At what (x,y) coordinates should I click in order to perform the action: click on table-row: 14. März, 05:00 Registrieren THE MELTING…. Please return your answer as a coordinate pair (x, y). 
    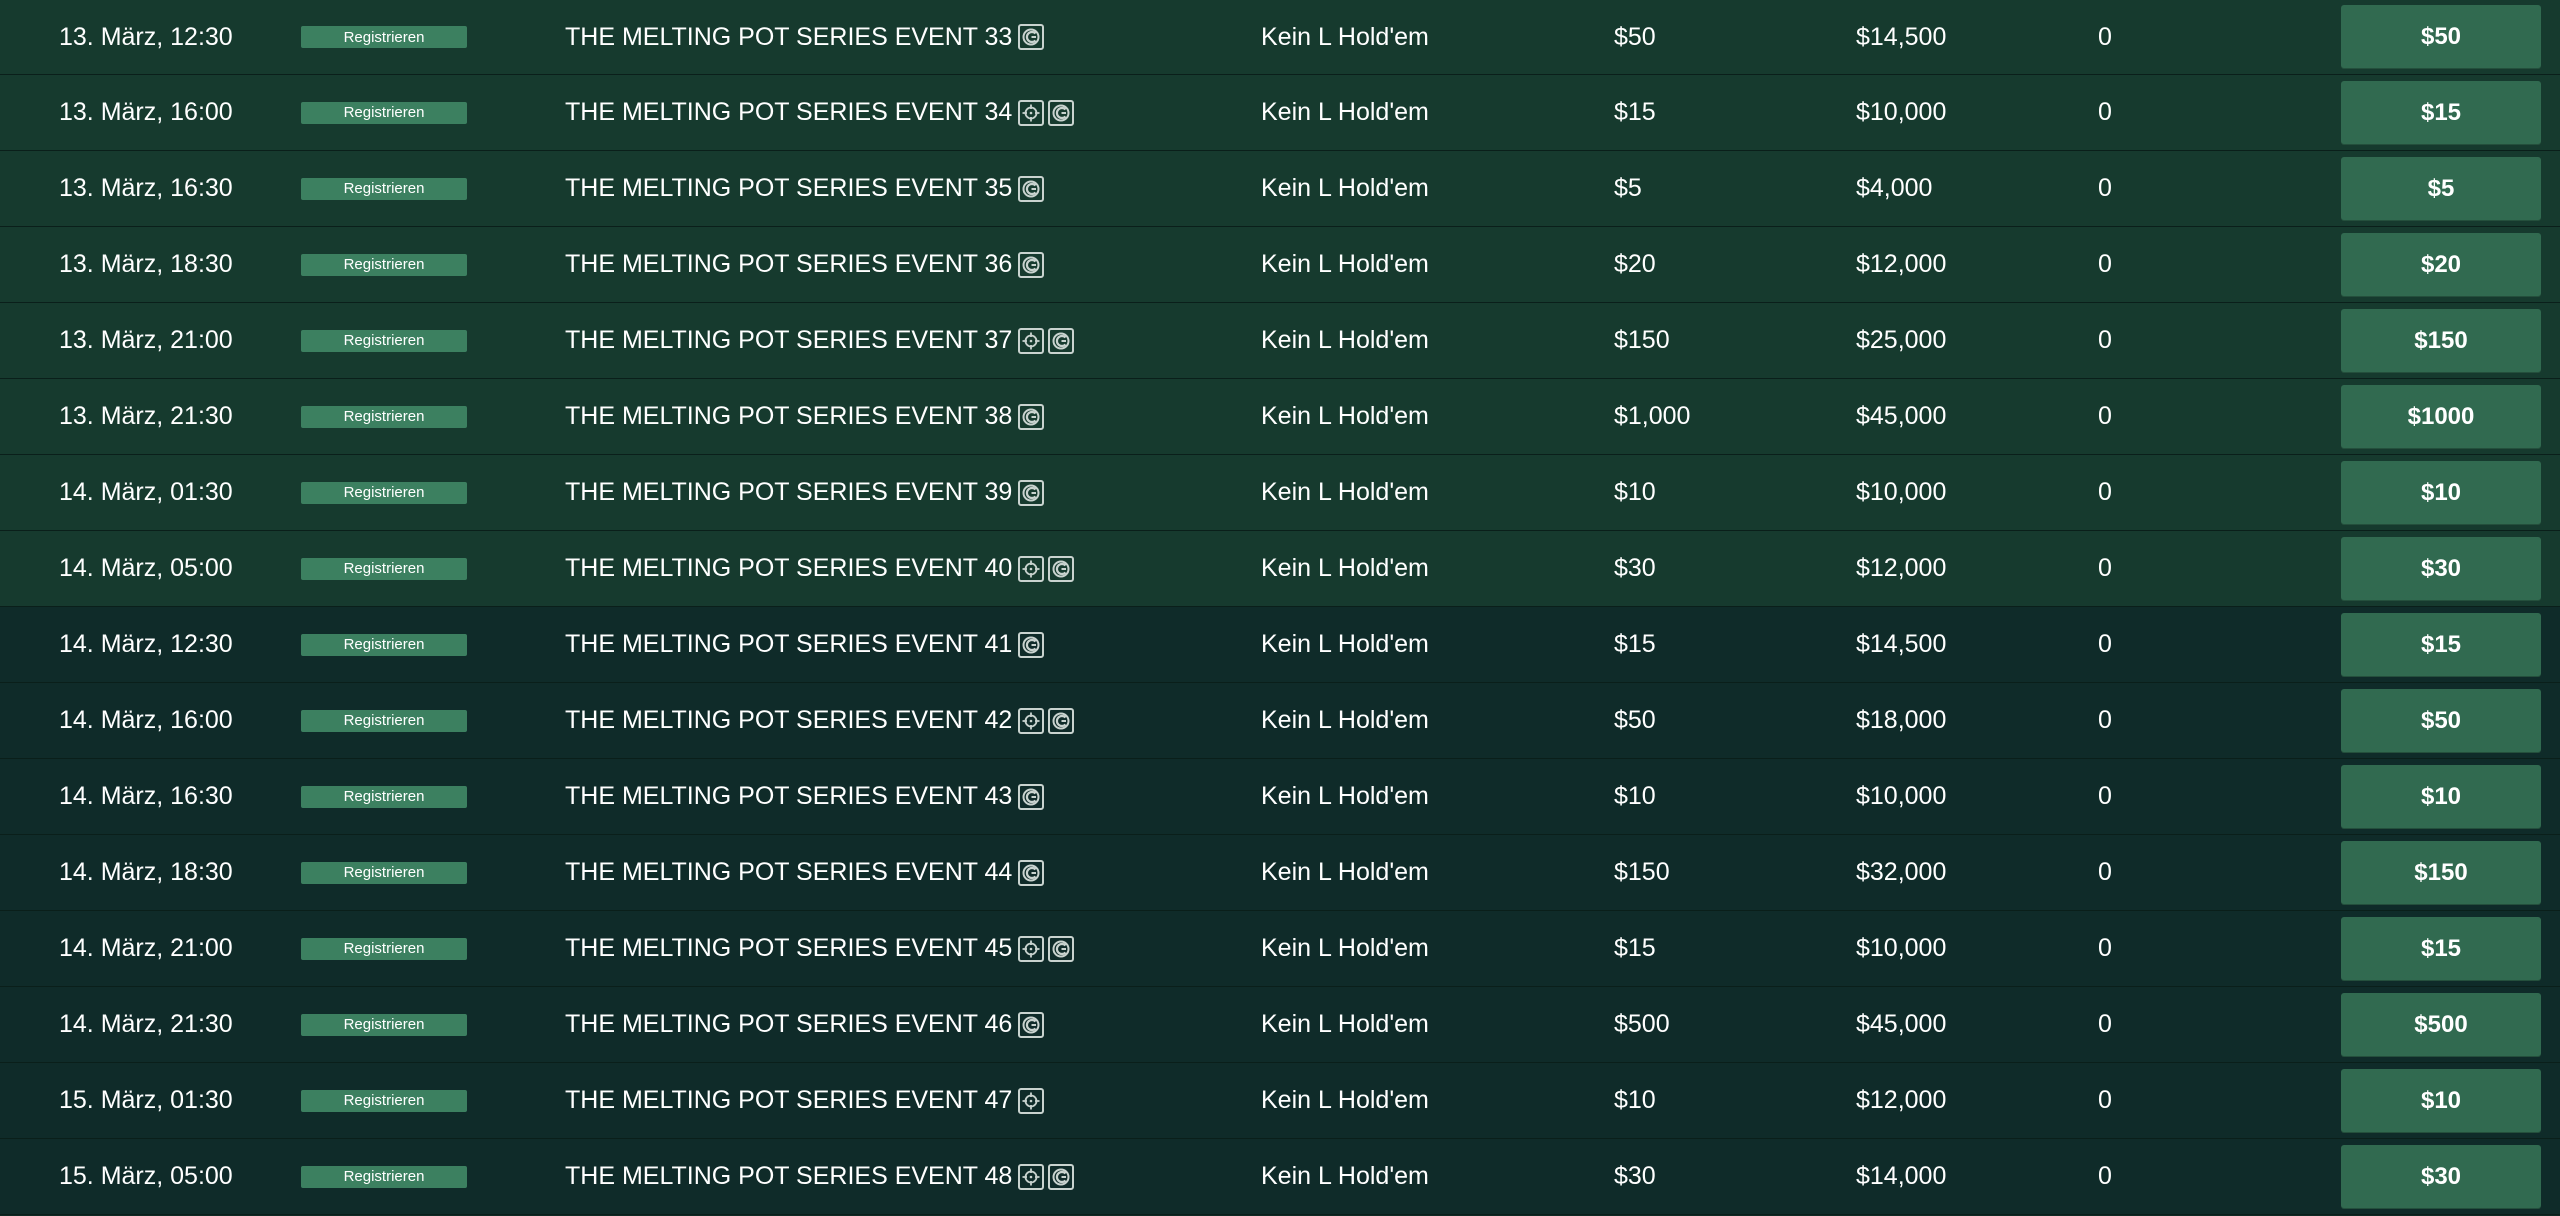
    Looking at the image, I should click on (1280, 569).